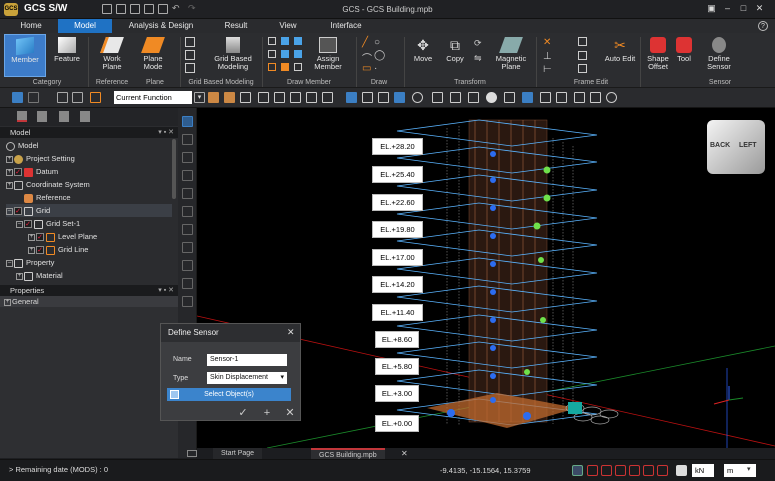 Image resolution: width=775 pixels, height=481 pixels. I want to click on tree-item-grid: – ✓ Grid, so click(89, 210).